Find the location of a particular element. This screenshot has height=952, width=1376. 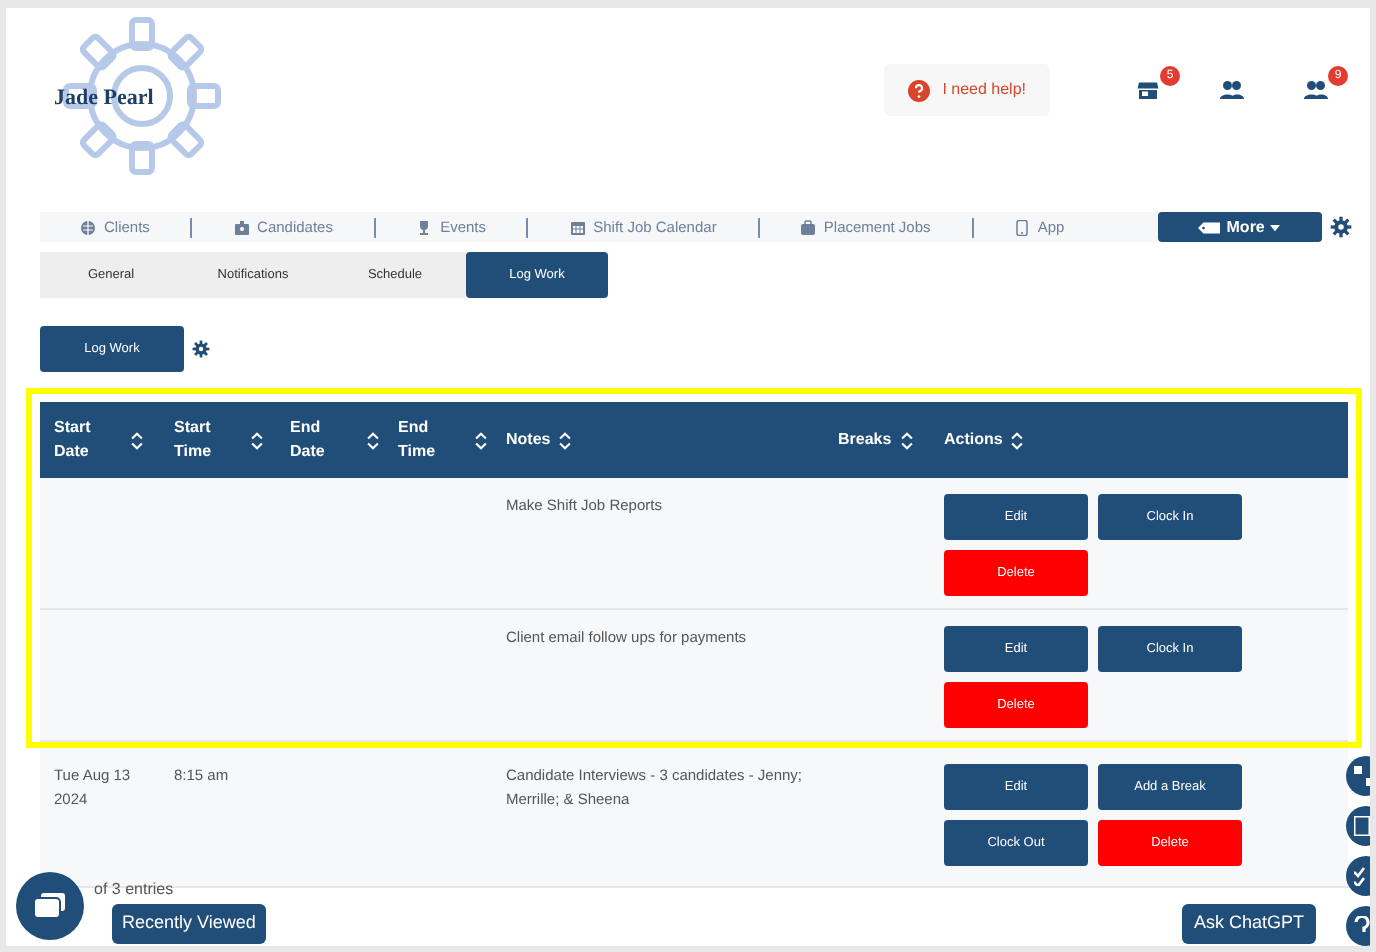

caret-icon is located at coordinates (1275, 227).